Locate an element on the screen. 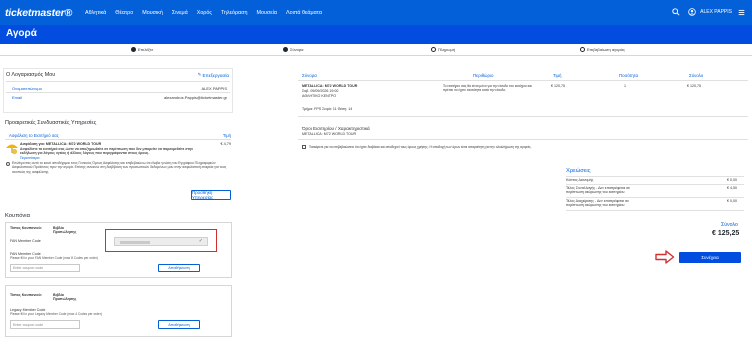  insurance-product-title: Ασφάλιση για: METALLICA: M72 WORLD TOUR is located at coordinates (61, 144).